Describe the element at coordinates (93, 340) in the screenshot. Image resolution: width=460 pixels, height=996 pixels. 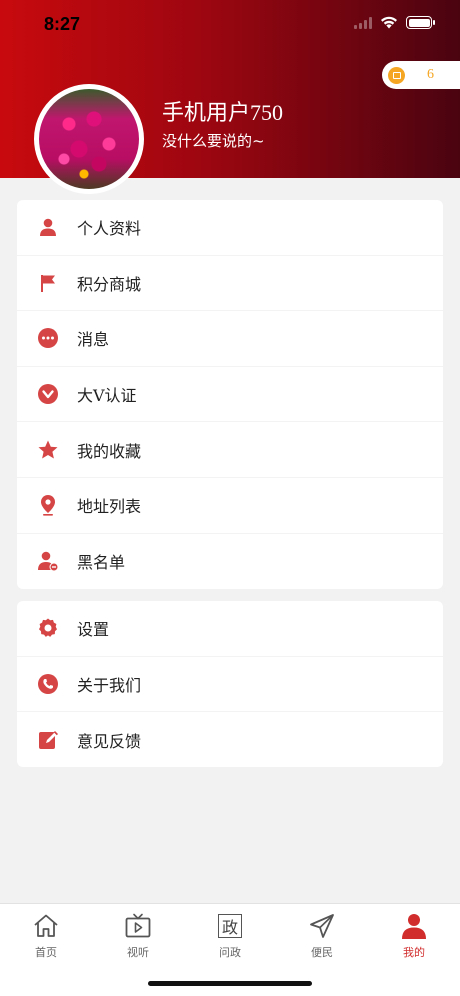
I see `menu-item-label: 消息` at that location.